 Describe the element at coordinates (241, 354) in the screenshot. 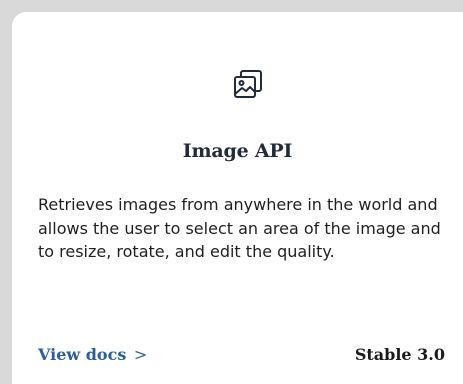

I see `card-footer: View docs > Stable 3.0` at that location.